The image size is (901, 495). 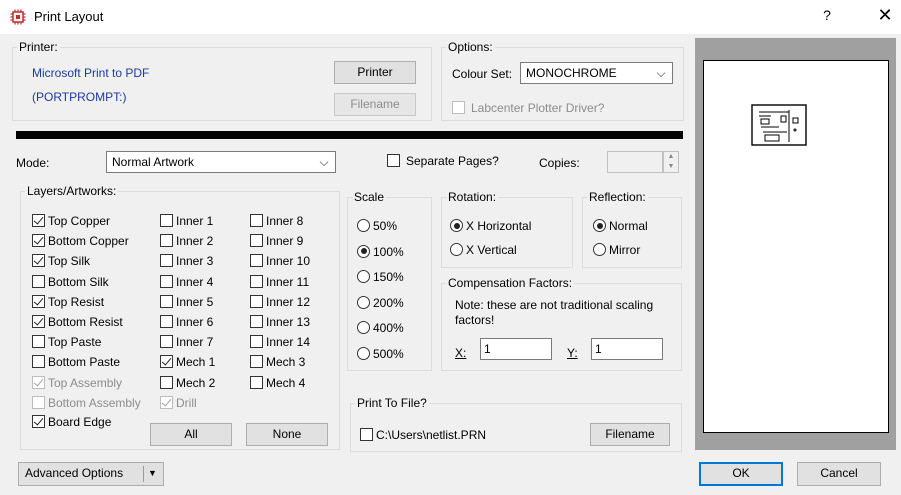 What do you see at coordinates (79, 221) in the screenshot?
I see `checkbox-label: Top Copper` at bounding box center [79, 221].